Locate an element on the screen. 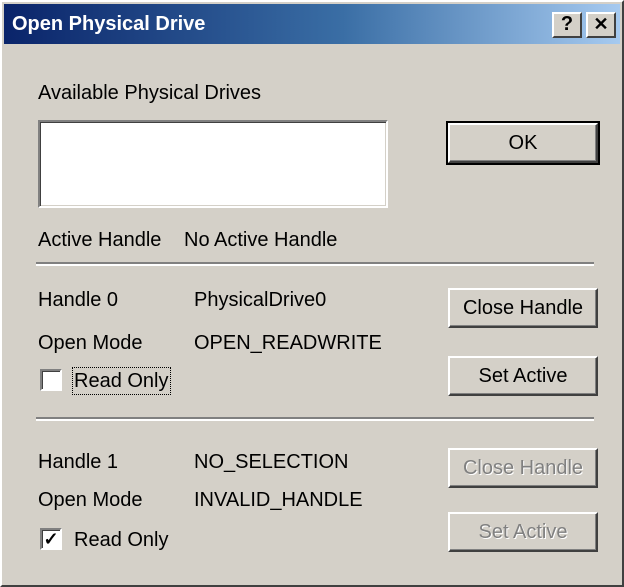 This screenshot has width=624, height=587. handle1-set-active-button: Set Active is located at coordinates (523, 532).